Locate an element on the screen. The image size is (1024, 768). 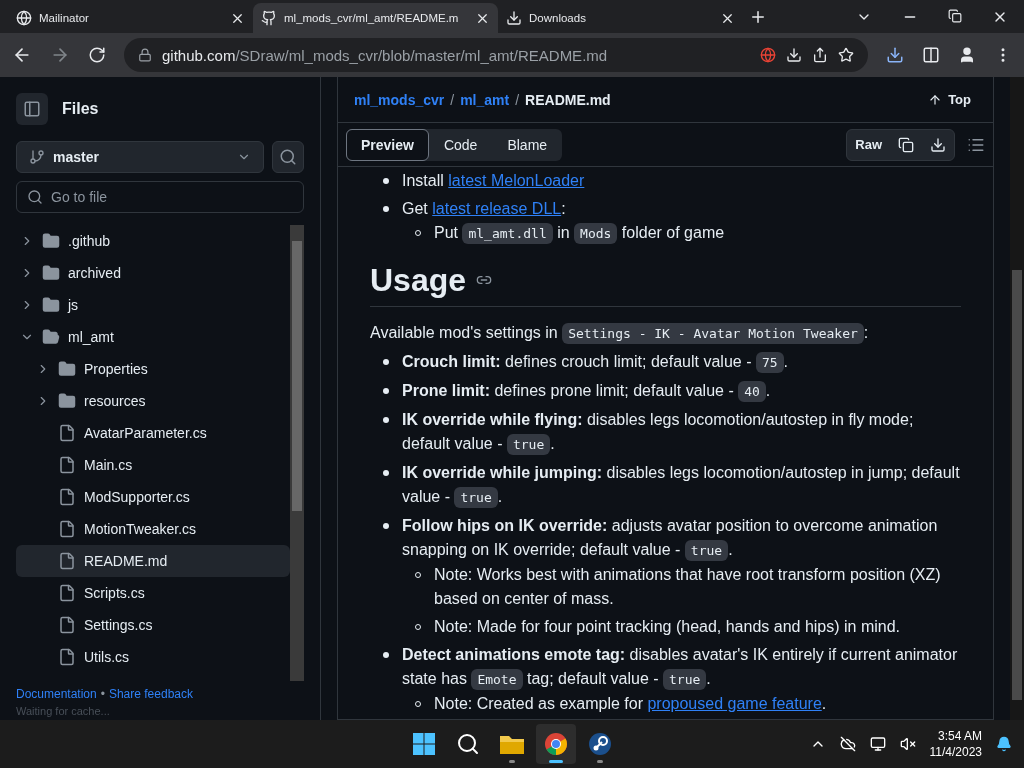
cloud-off-icon is located at coordinates (847, 744).